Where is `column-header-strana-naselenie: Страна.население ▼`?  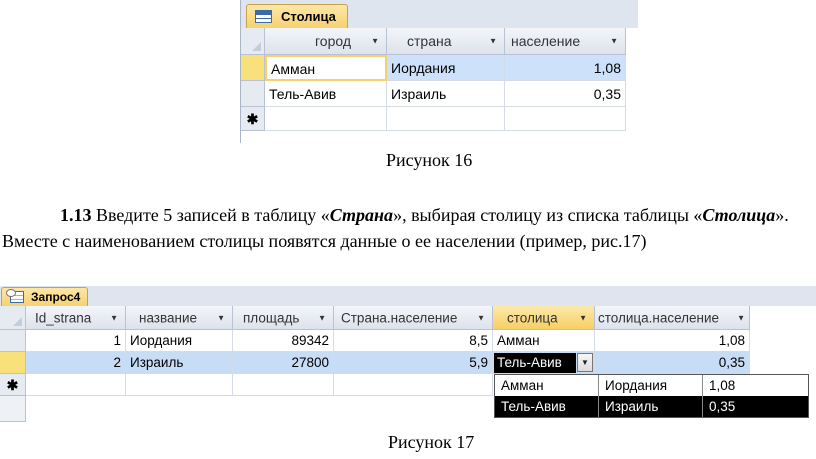
column-header-strana-naselenie: Страна.население ▼ is located at coordinates (413, 318).